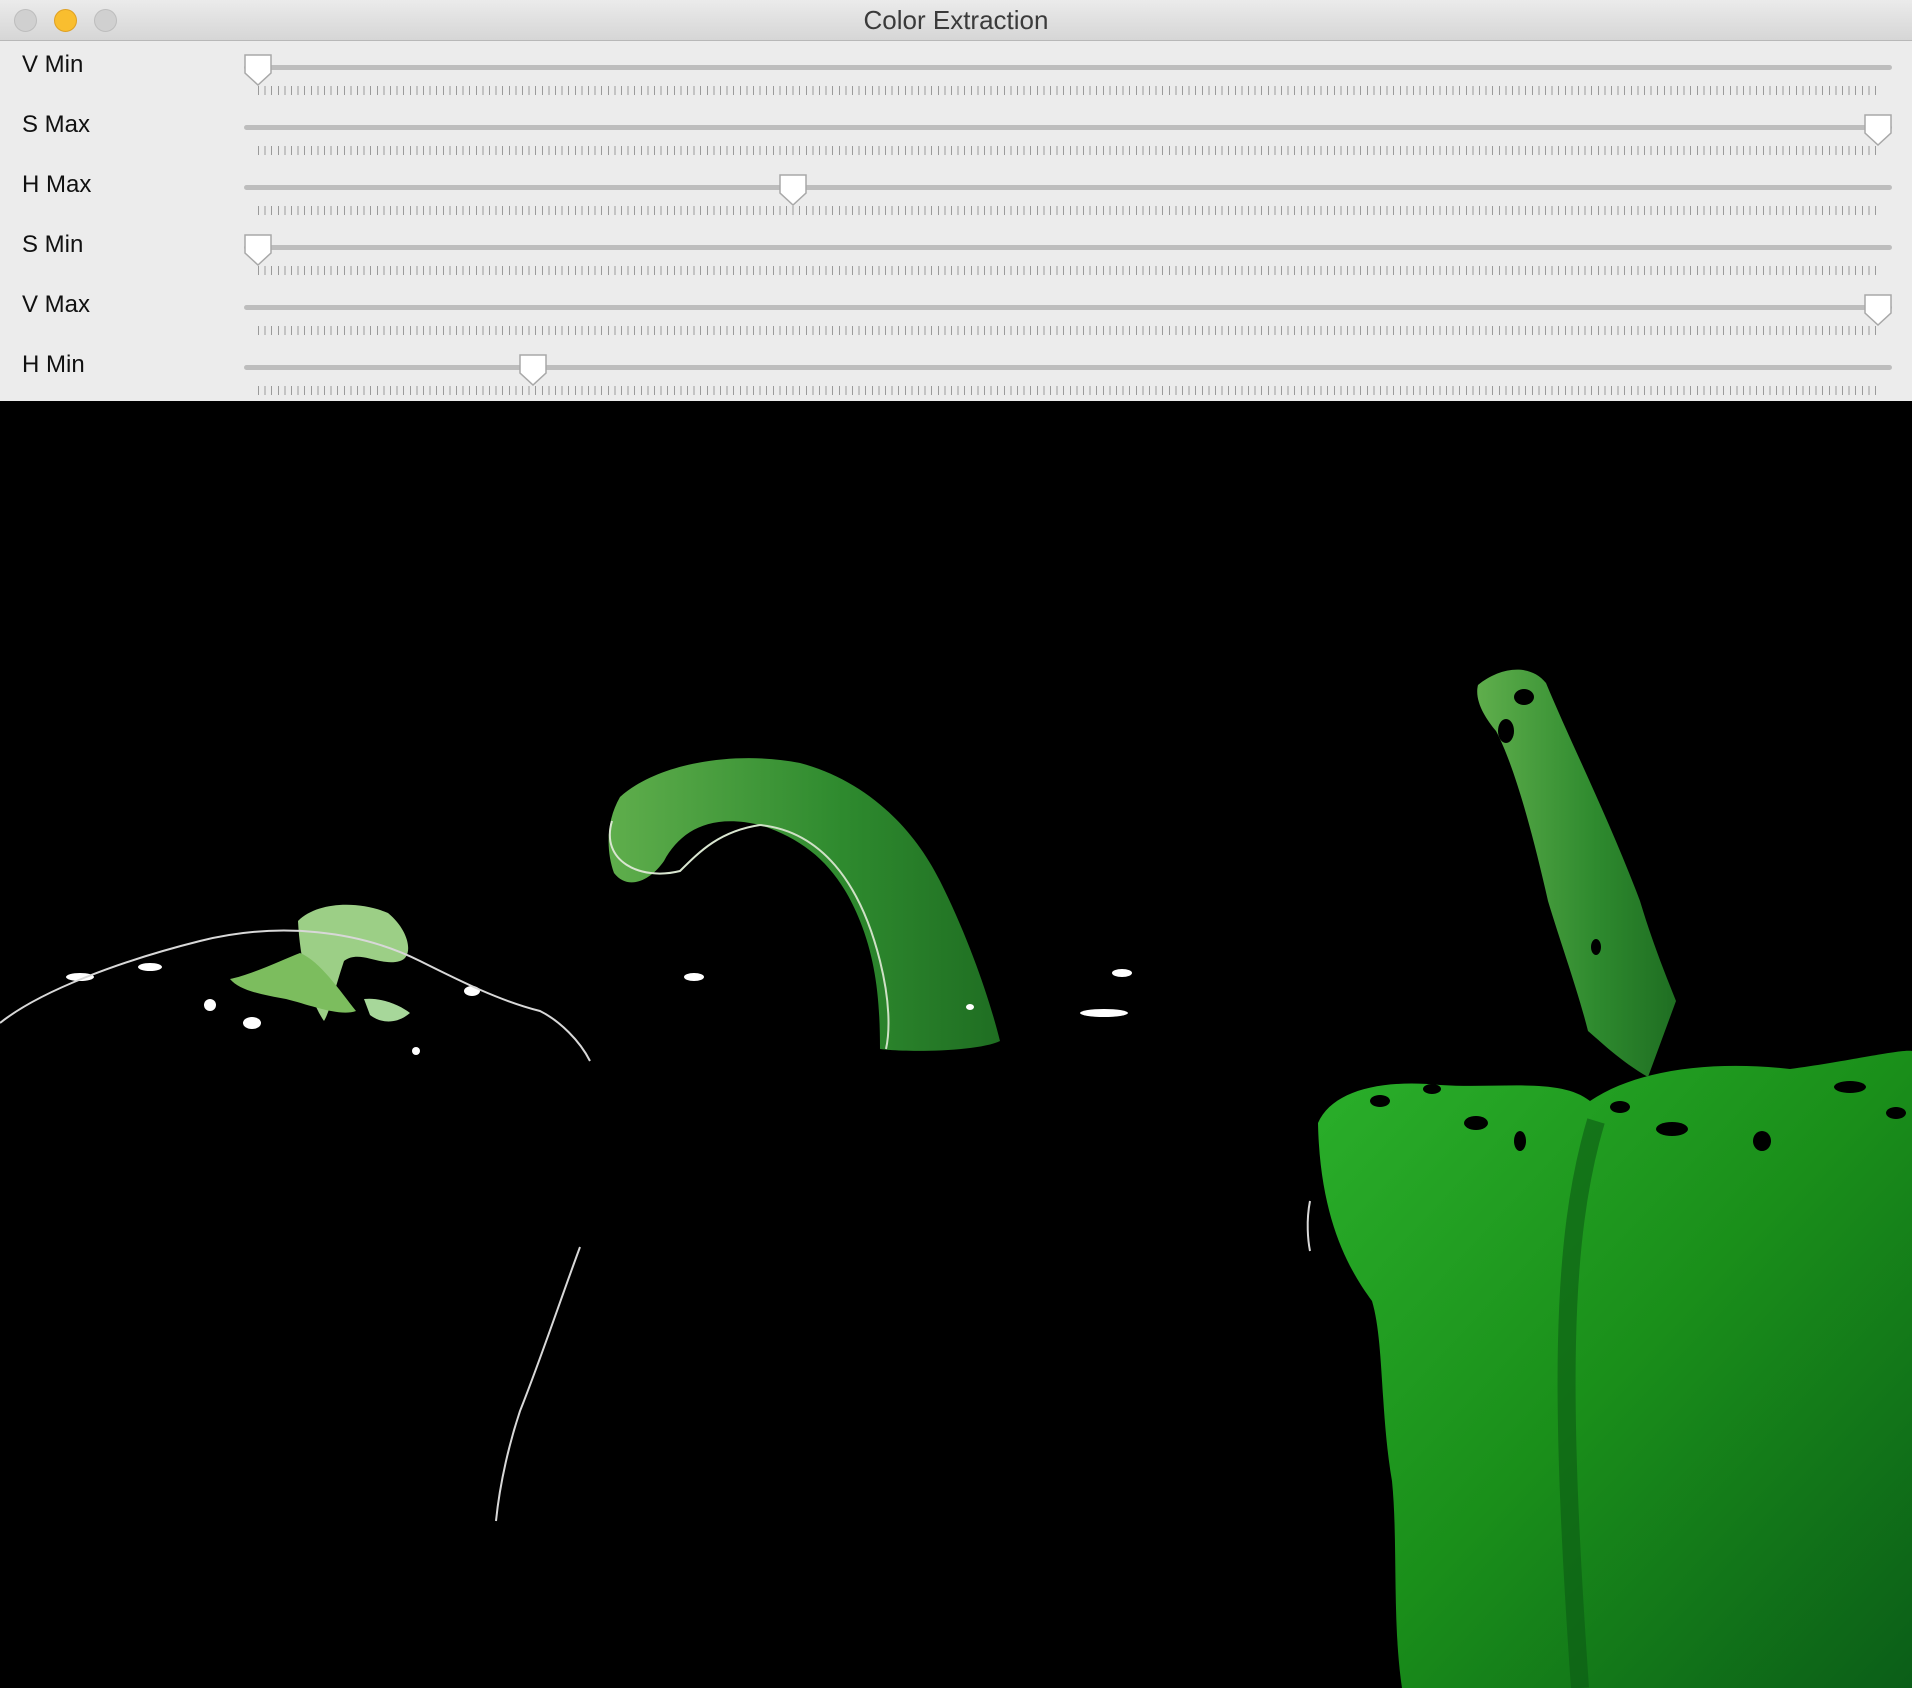 This screenshot has width=1912, height=1688. I want to click on title-bar: Color Extraction, so click(956, 20).